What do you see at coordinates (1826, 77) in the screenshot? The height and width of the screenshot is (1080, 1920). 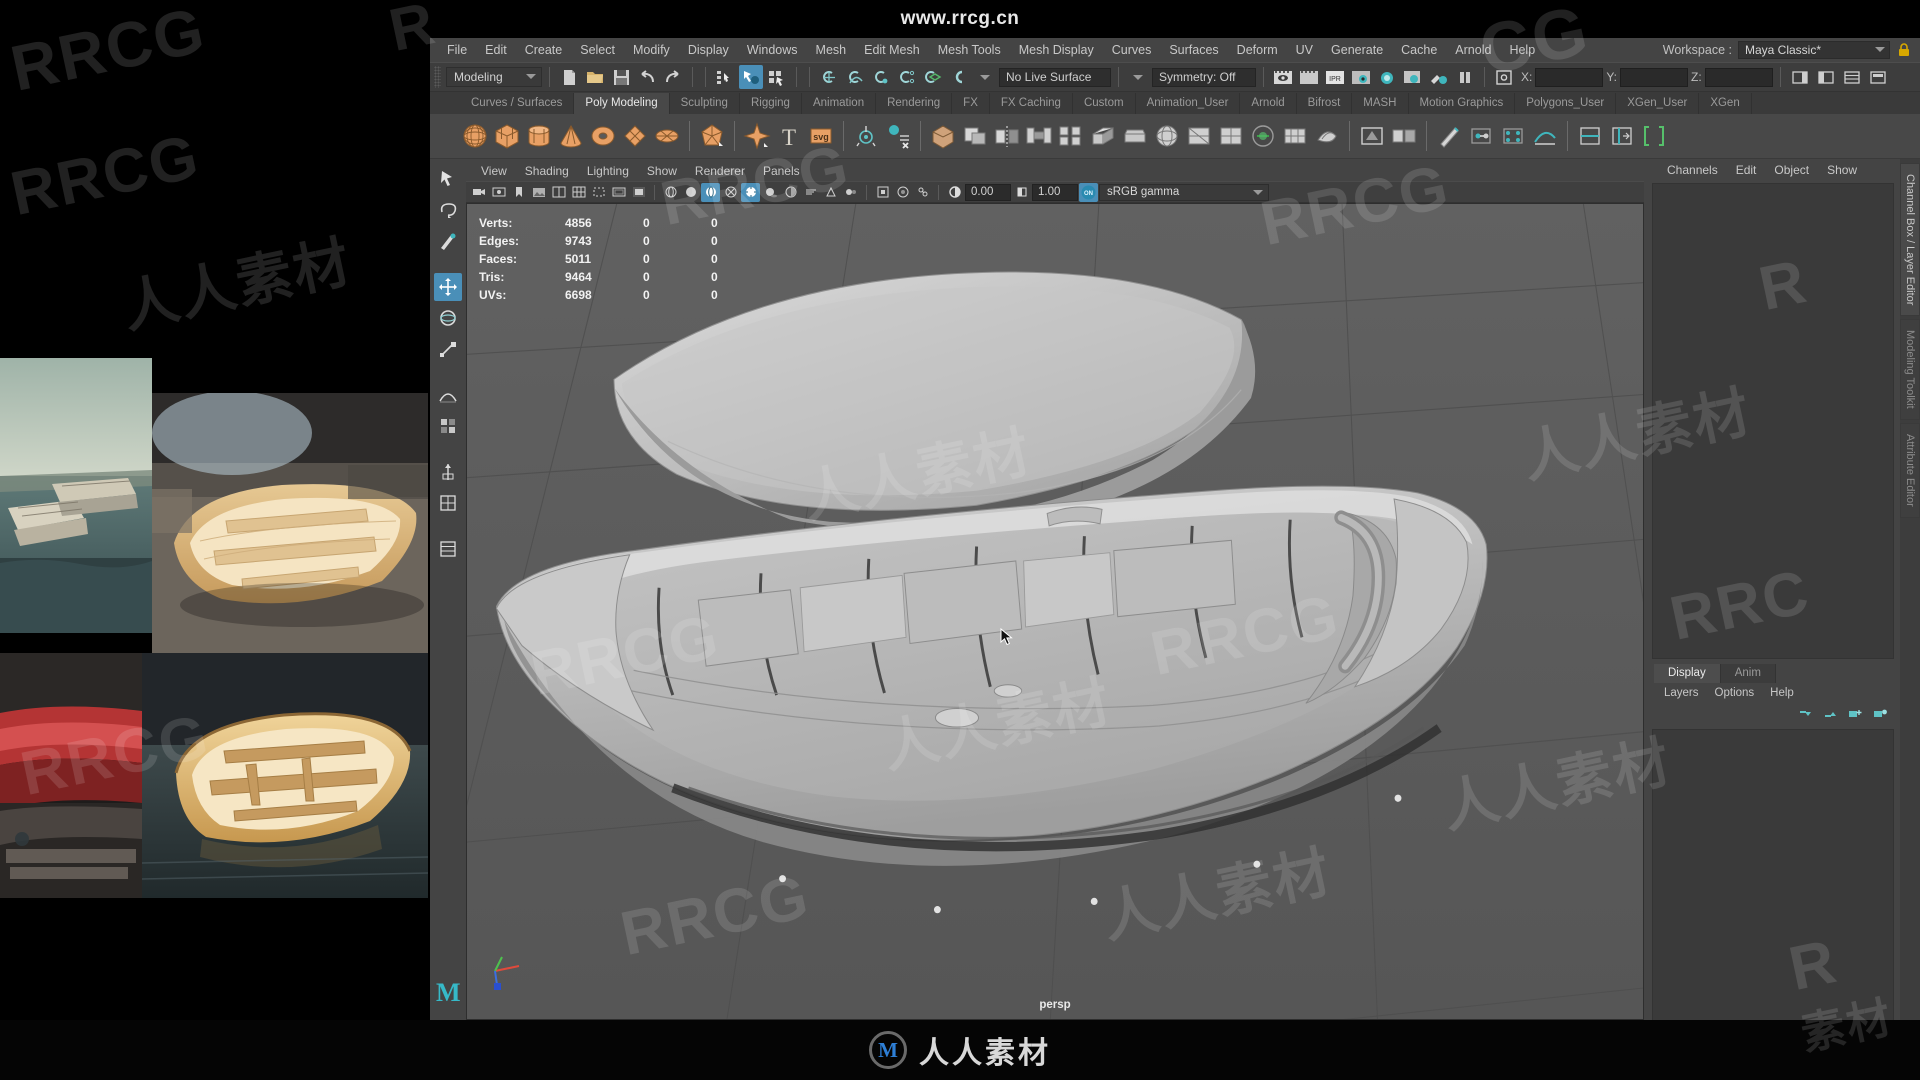 I see `toggle-tool-settings-icon` at bounding box center [1826, 77].